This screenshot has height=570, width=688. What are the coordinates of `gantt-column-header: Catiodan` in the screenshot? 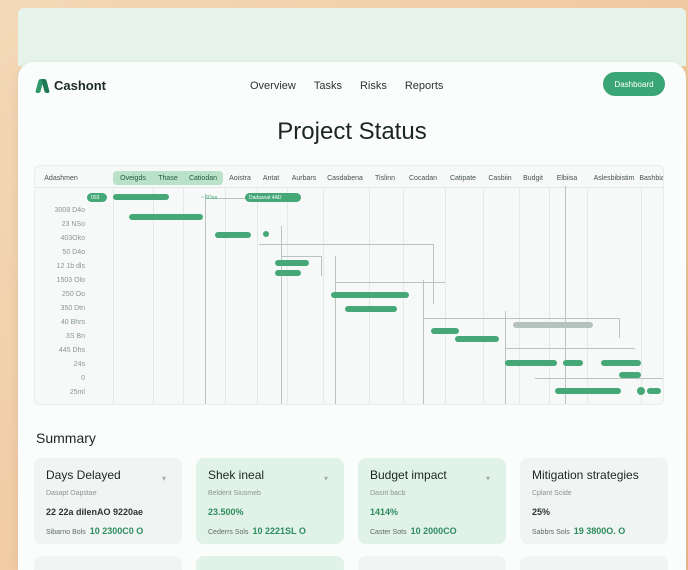 It's located at (203, 178).